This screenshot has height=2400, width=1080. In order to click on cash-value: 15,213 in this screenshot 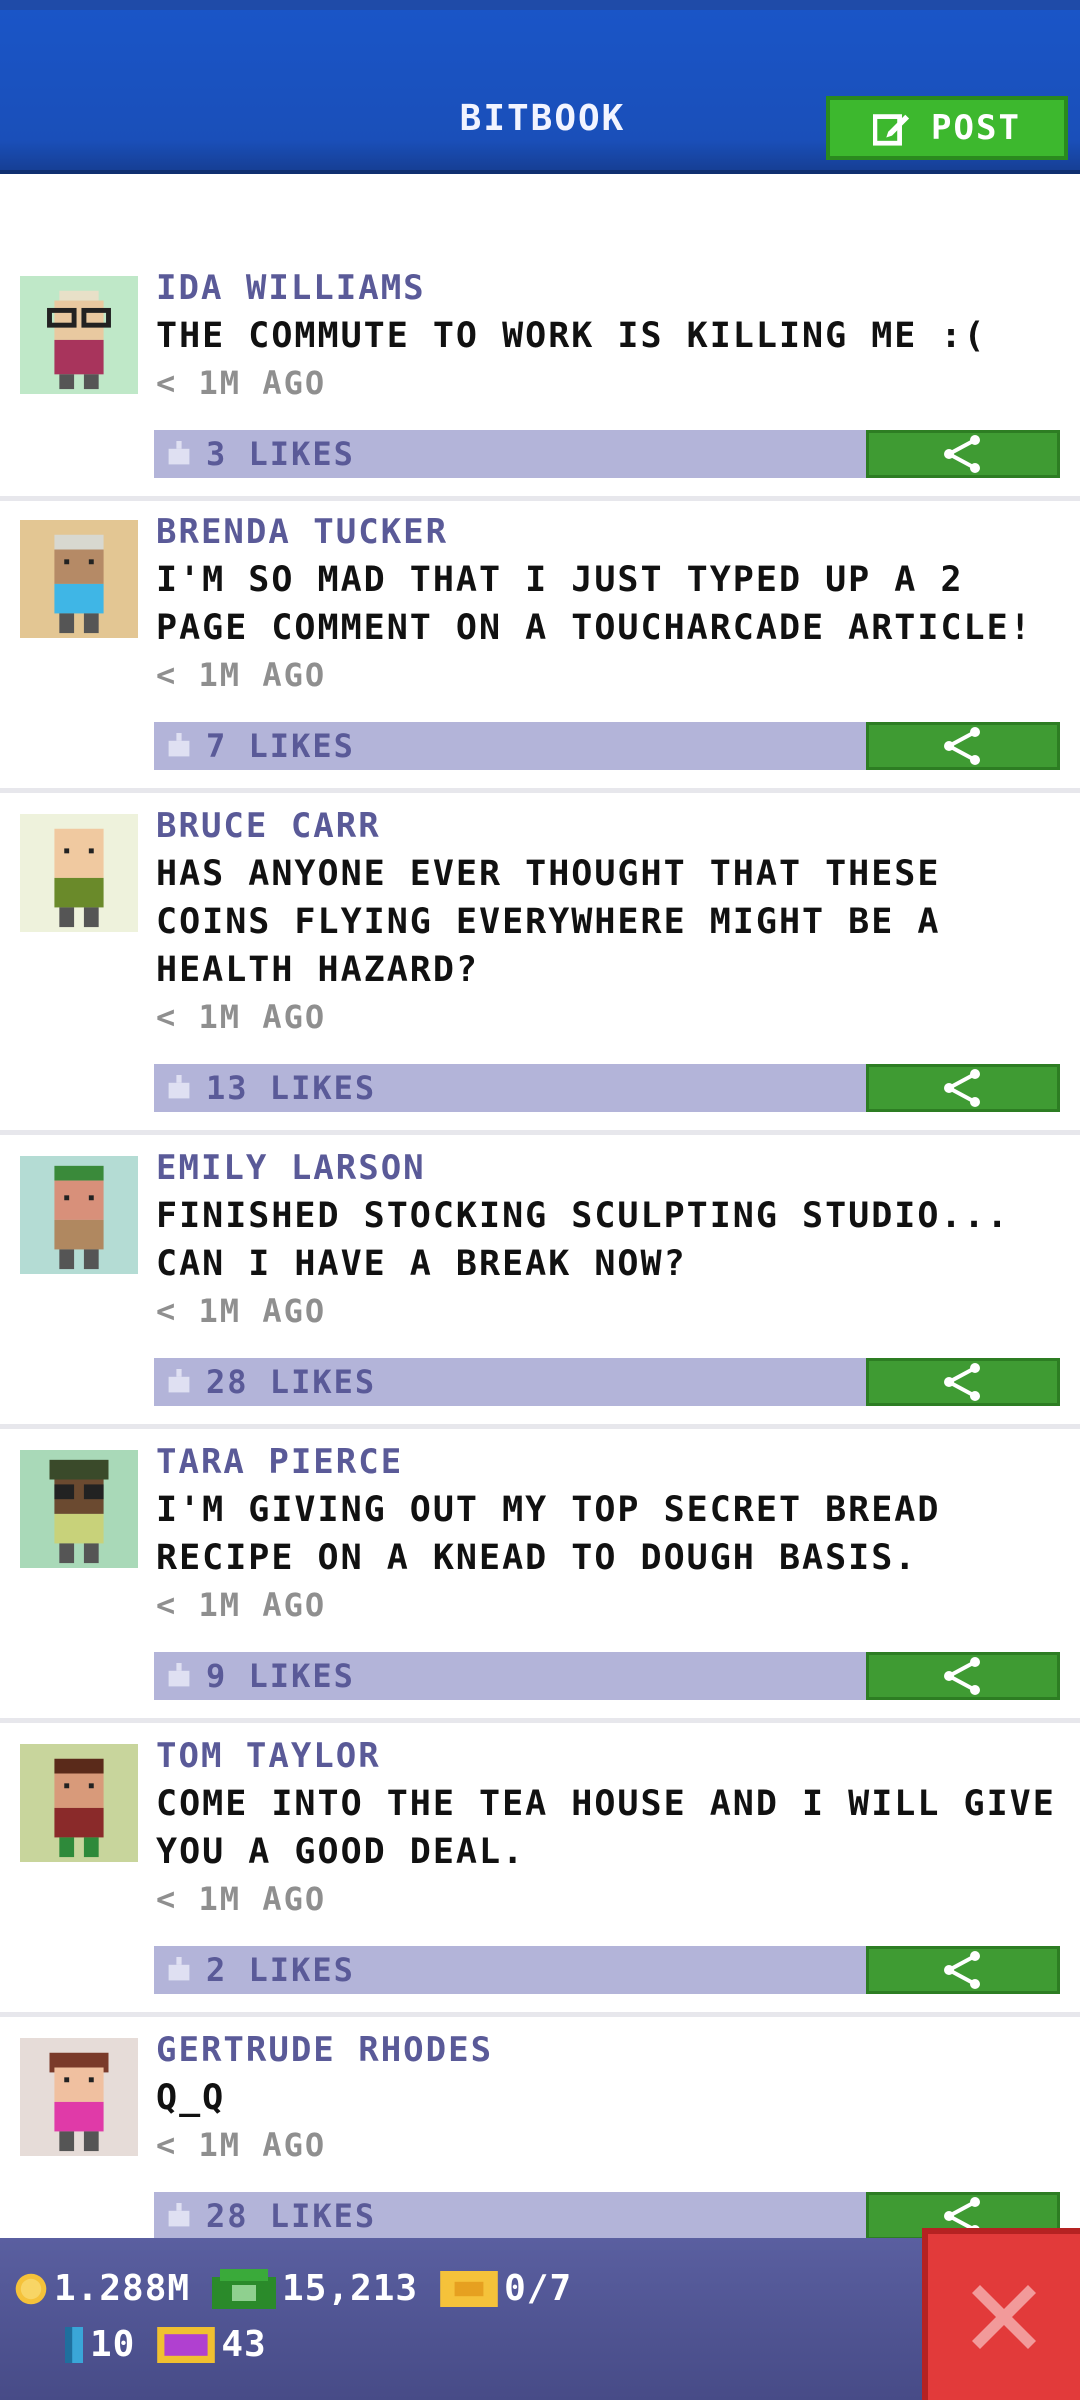, I will do `click(350, 2288)`.